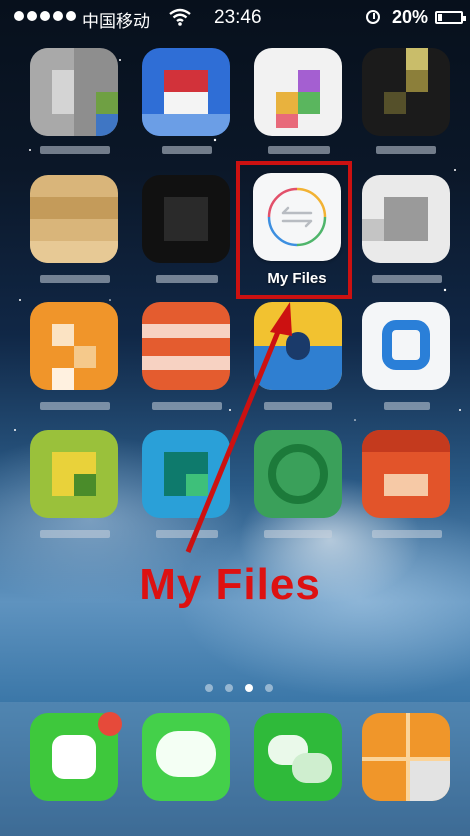 The width and height of the screenshot is (470, 836). What do you see at coordinates (238, 427) in the screenshot?
I see `annotation-arrow-icon` at bounding box center [238, 427].